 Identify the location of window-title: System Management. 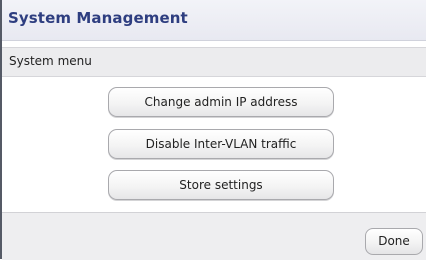
(98, 18).